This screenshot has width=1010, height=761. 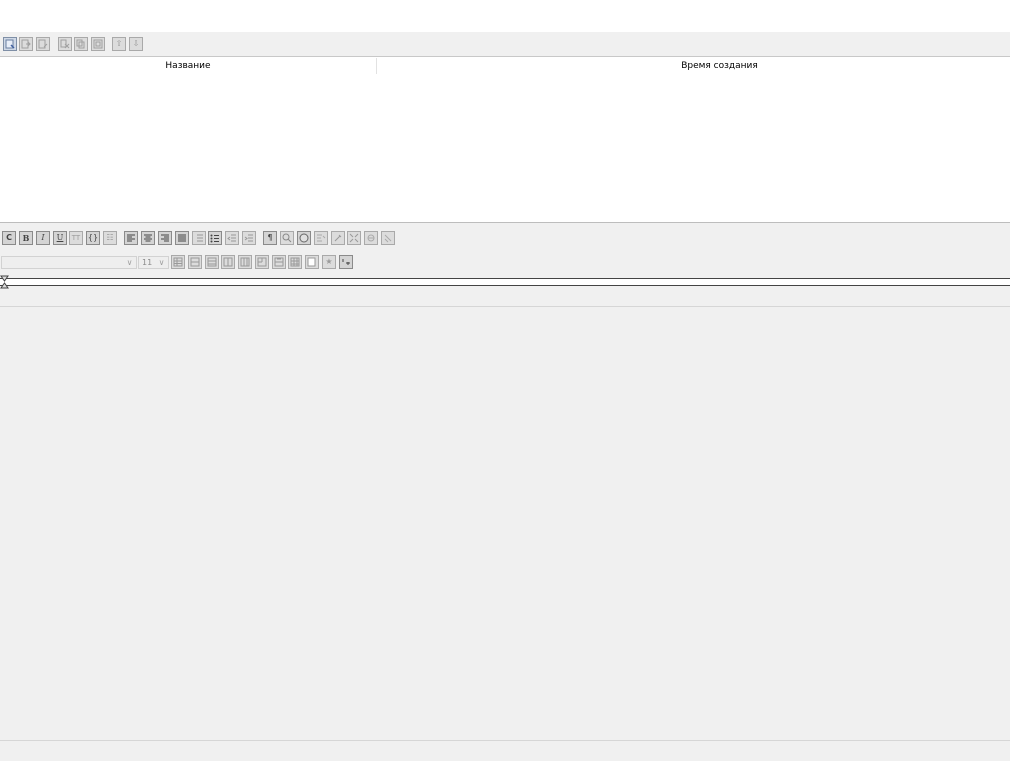 I want to click on font-size-select: 11 ∨, so click(x=153, y=262).